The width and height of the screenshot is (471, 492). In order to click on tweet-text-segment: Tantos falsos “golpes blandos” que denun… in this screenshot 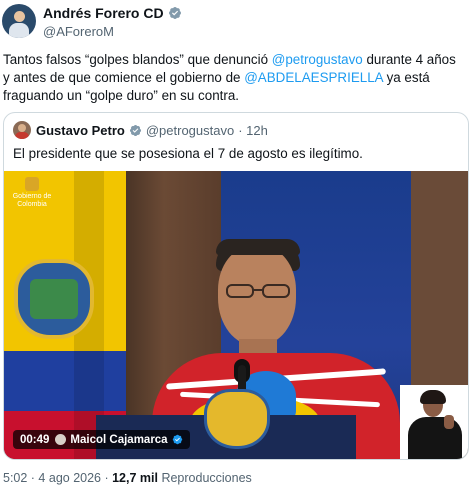, I will do `click(137, 59)`.